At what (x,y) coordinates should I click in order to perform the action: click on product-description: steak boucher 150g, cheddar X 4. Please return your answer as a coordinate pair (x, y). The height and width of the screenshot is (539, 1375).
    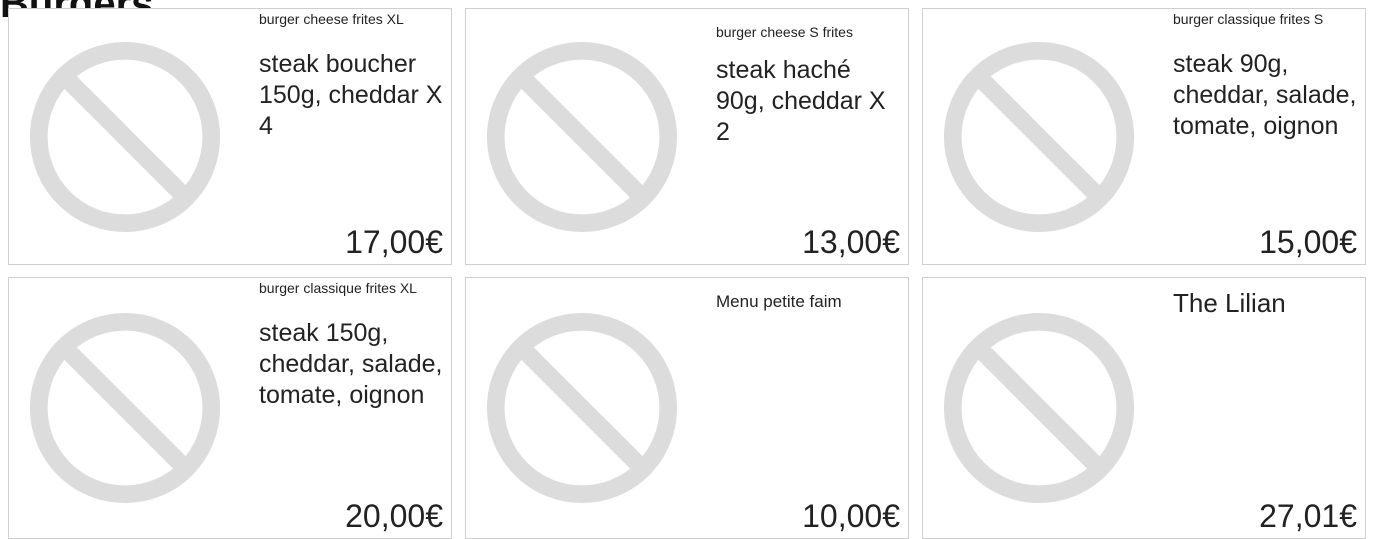
    Looking at the image, I should click on (351, 95).